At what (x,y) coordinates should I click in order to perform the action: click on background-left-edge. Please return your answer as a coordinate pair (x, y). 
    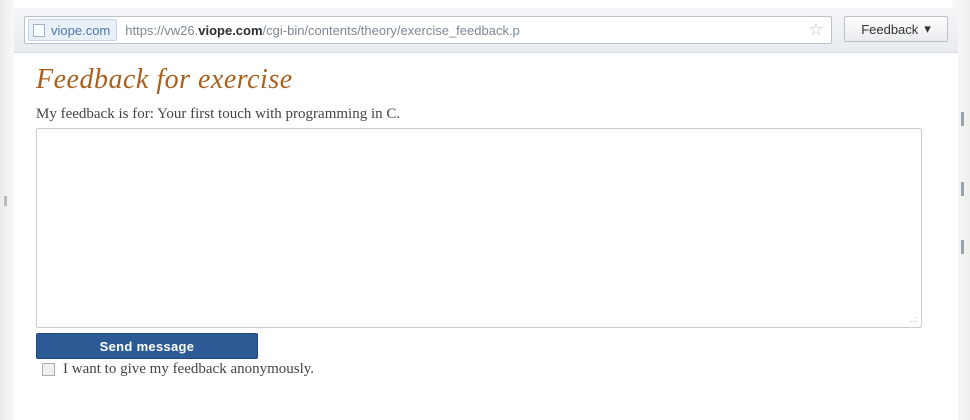
    Looking at the image, I should click on (7, 210).